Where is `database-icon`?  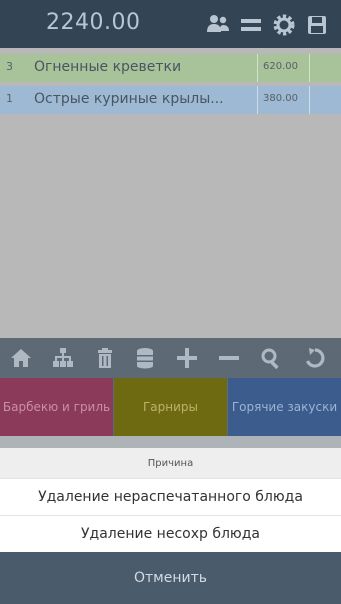 database-icon is located at coordinates (145, 358).